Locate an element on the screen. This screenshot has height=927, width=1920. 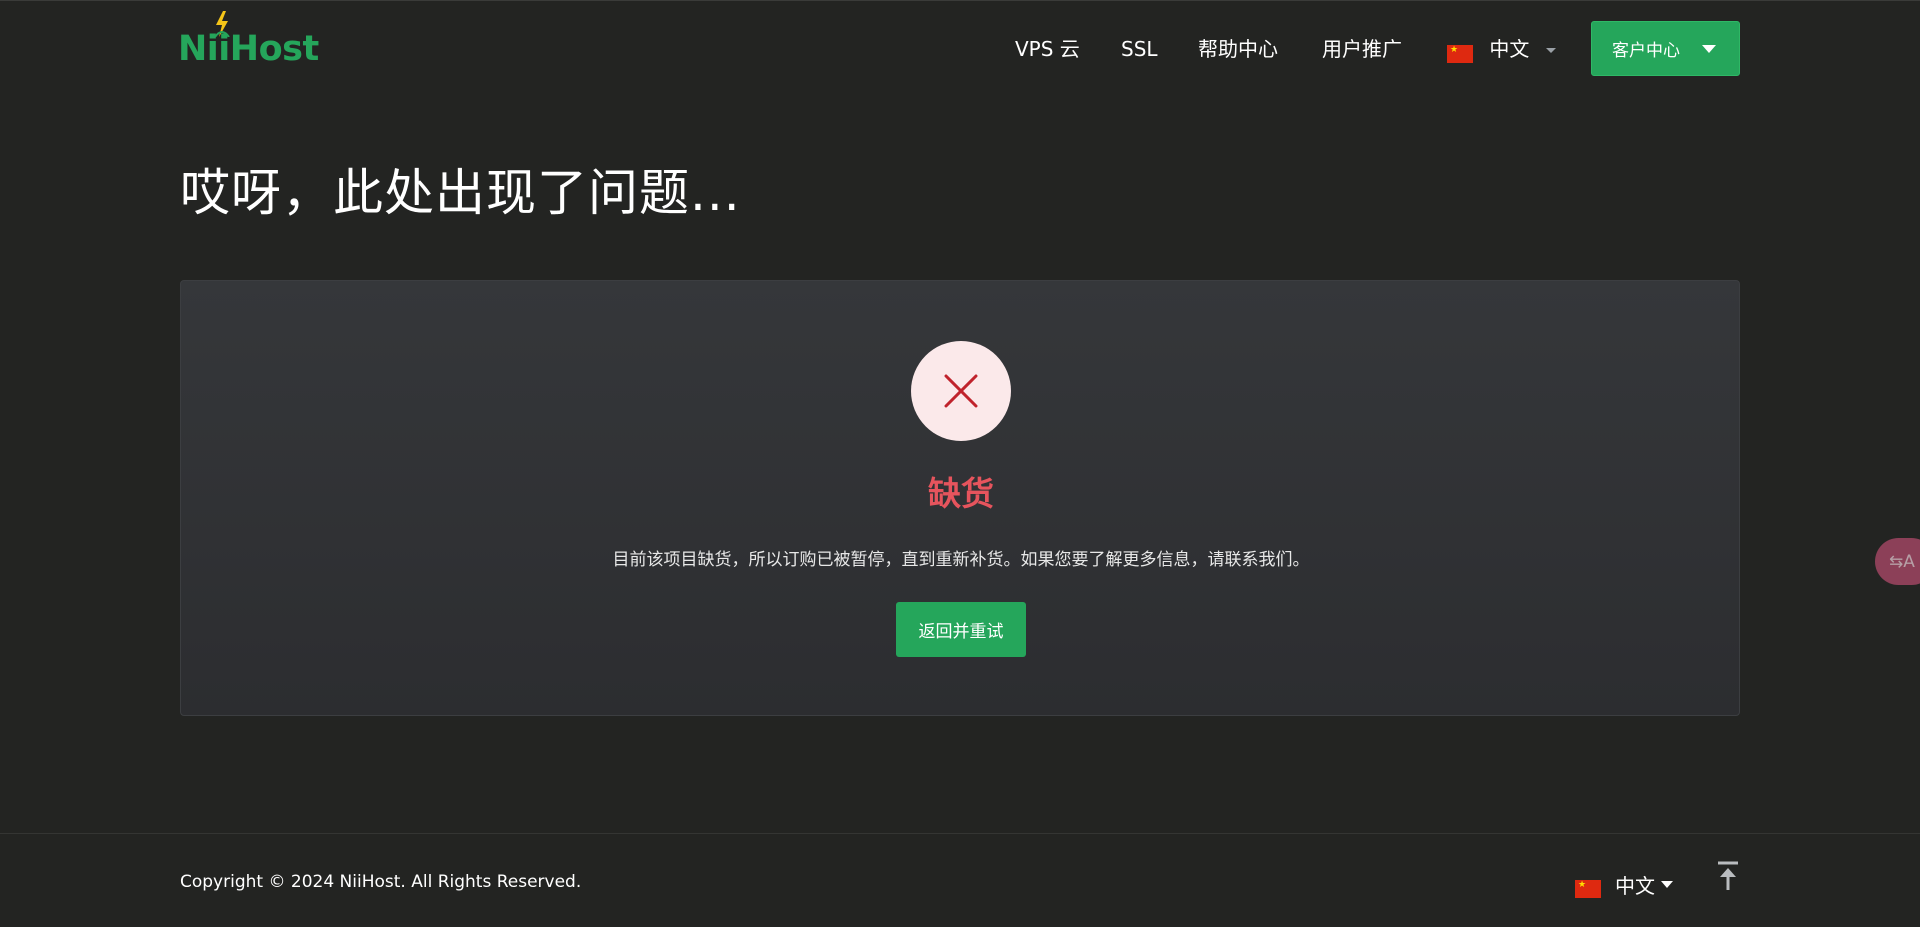
footer-language-selector: 中文 is located at coordinates (1624, 884).